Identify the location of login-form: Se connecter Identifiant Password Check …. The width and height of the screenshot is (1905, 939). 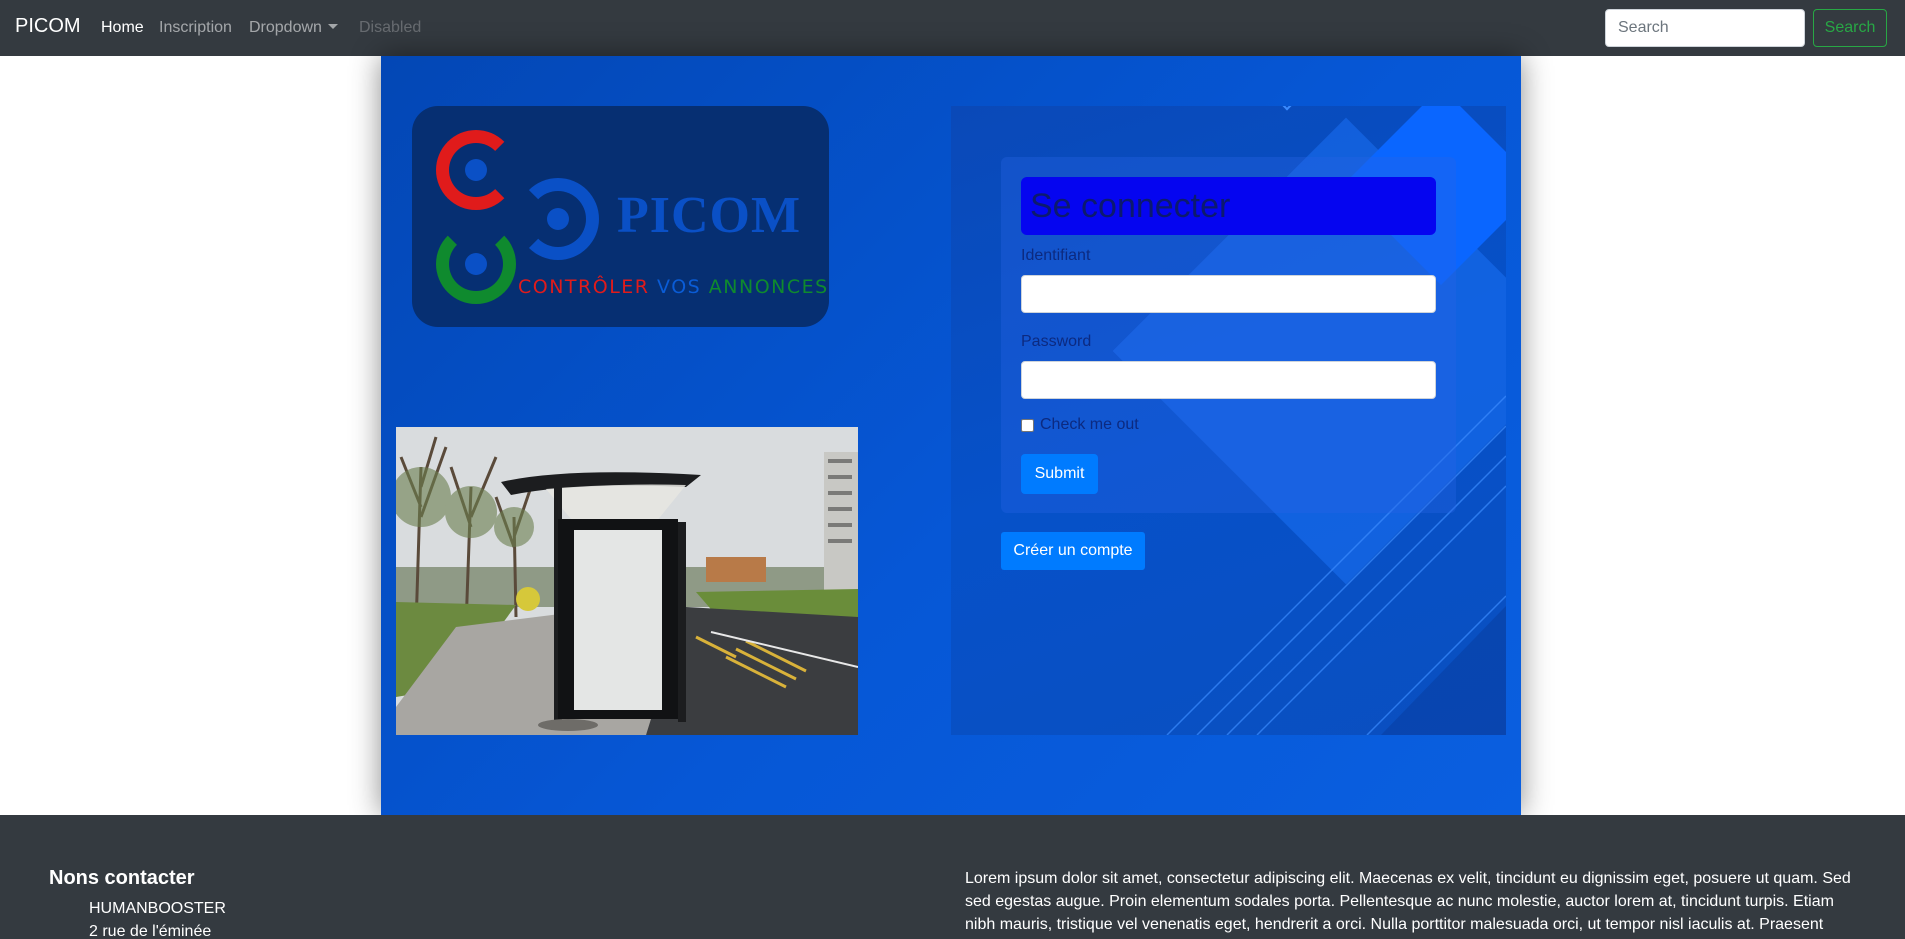
(1228, 335).